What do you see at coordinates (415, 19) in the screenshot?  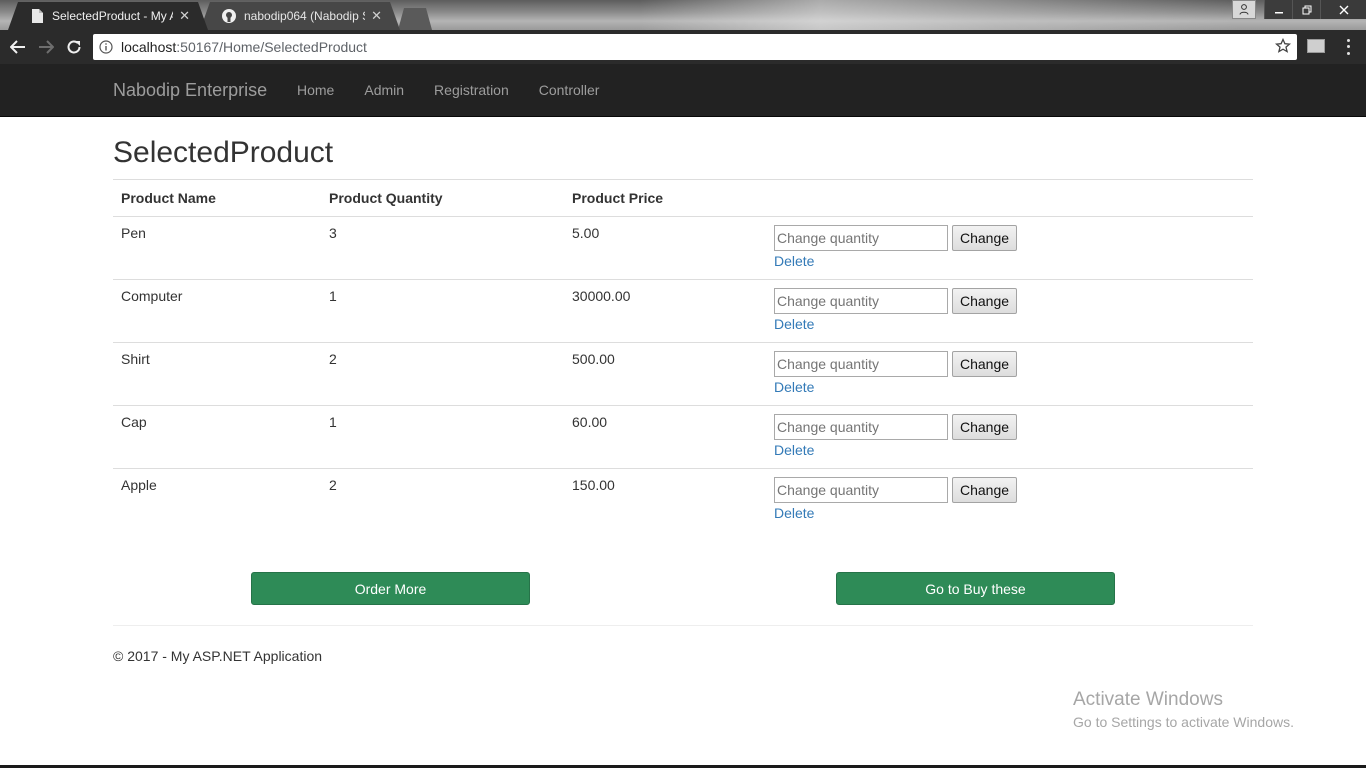 I see `new-tab-button` at bounding box center [415, 19].